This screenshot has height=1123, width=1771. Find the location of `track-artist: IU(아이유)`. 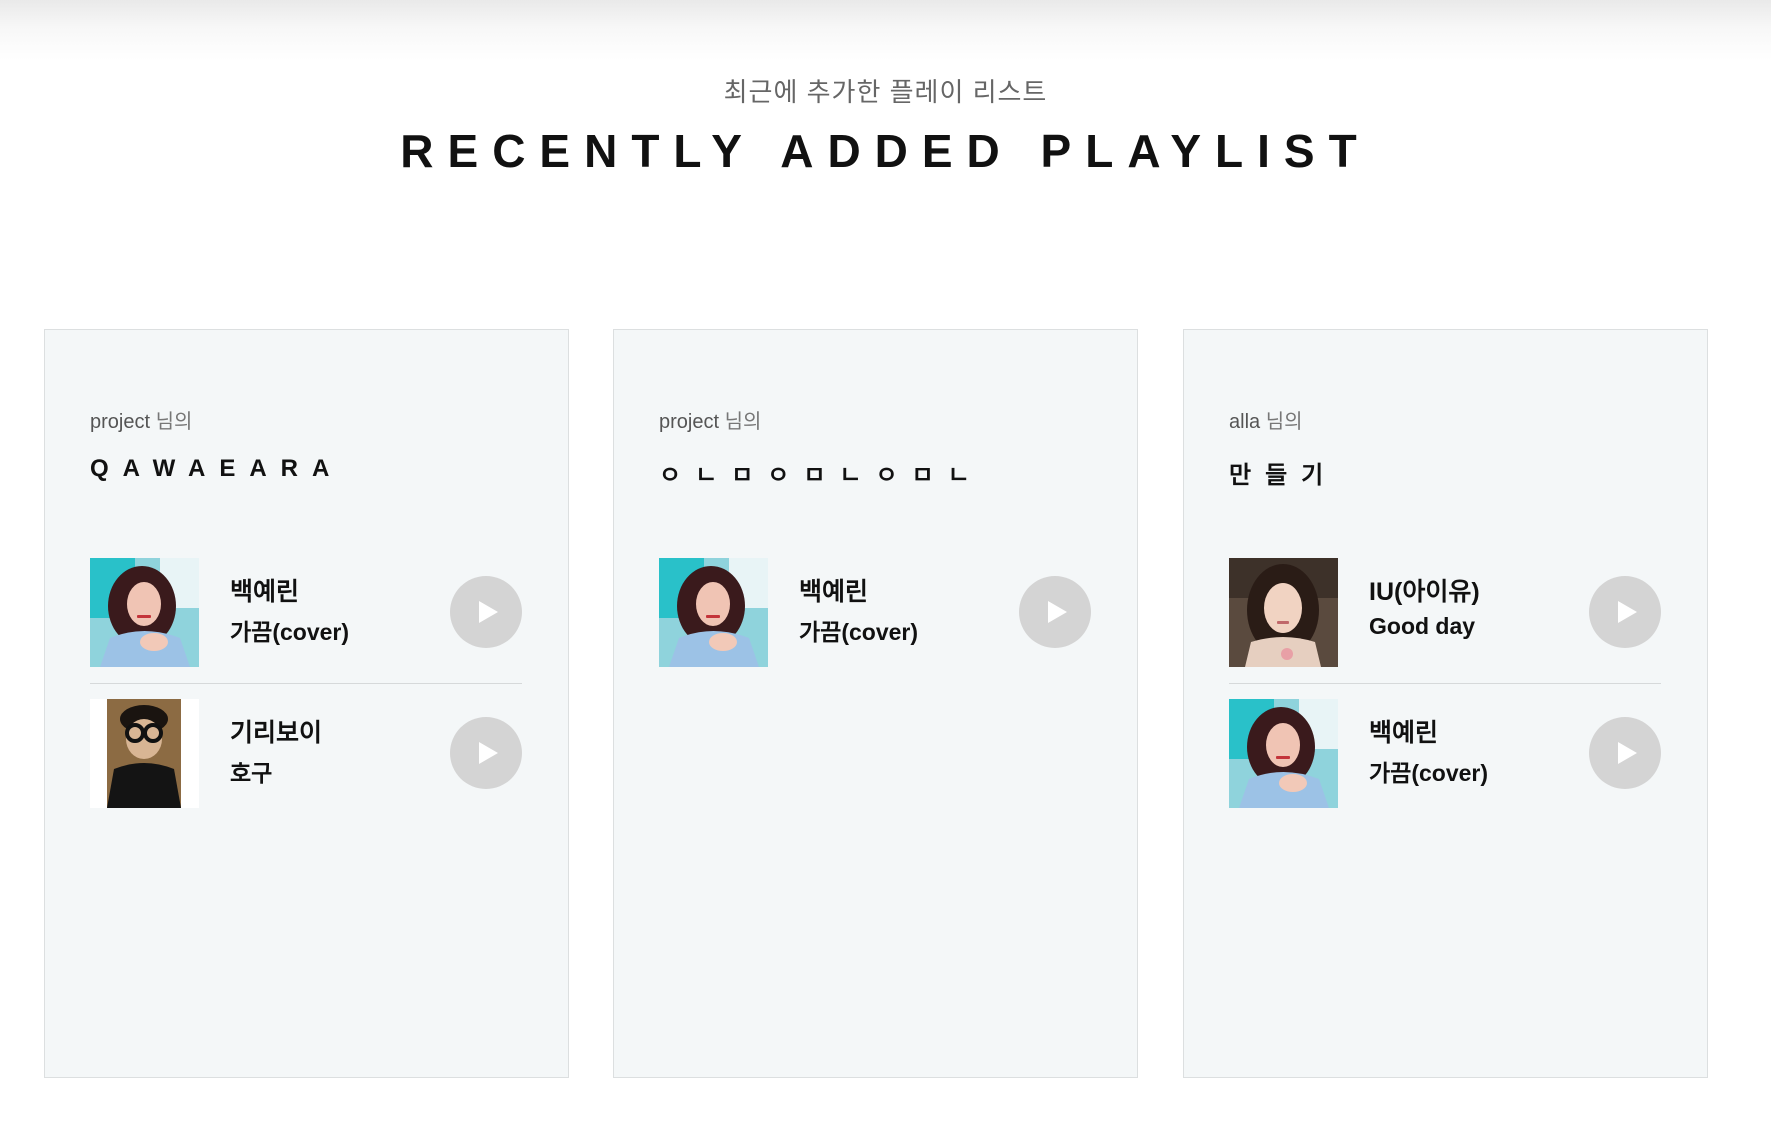

track-artist: IU(아이유) is located at coordinates (1424, 592).